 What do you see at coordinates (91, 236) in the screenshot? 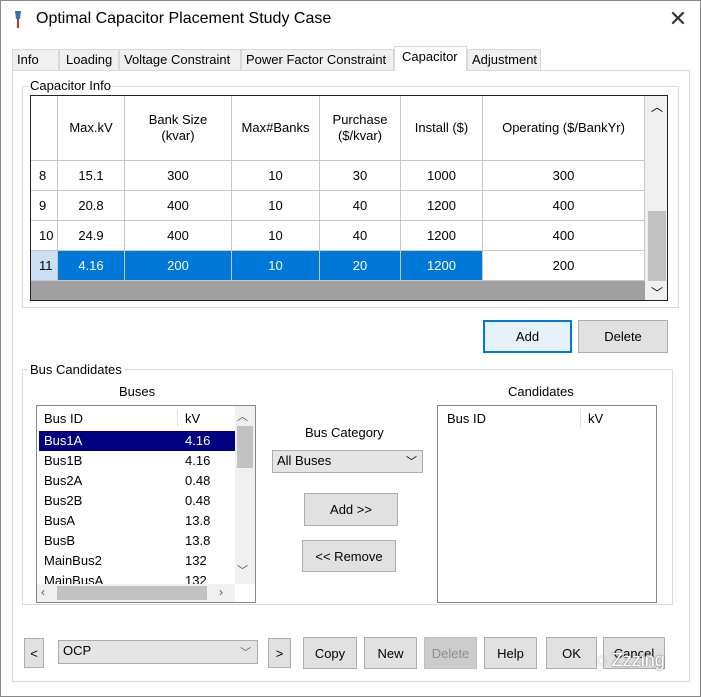
I see `grid-cell: 24.9` at bounding box center [91, 236].